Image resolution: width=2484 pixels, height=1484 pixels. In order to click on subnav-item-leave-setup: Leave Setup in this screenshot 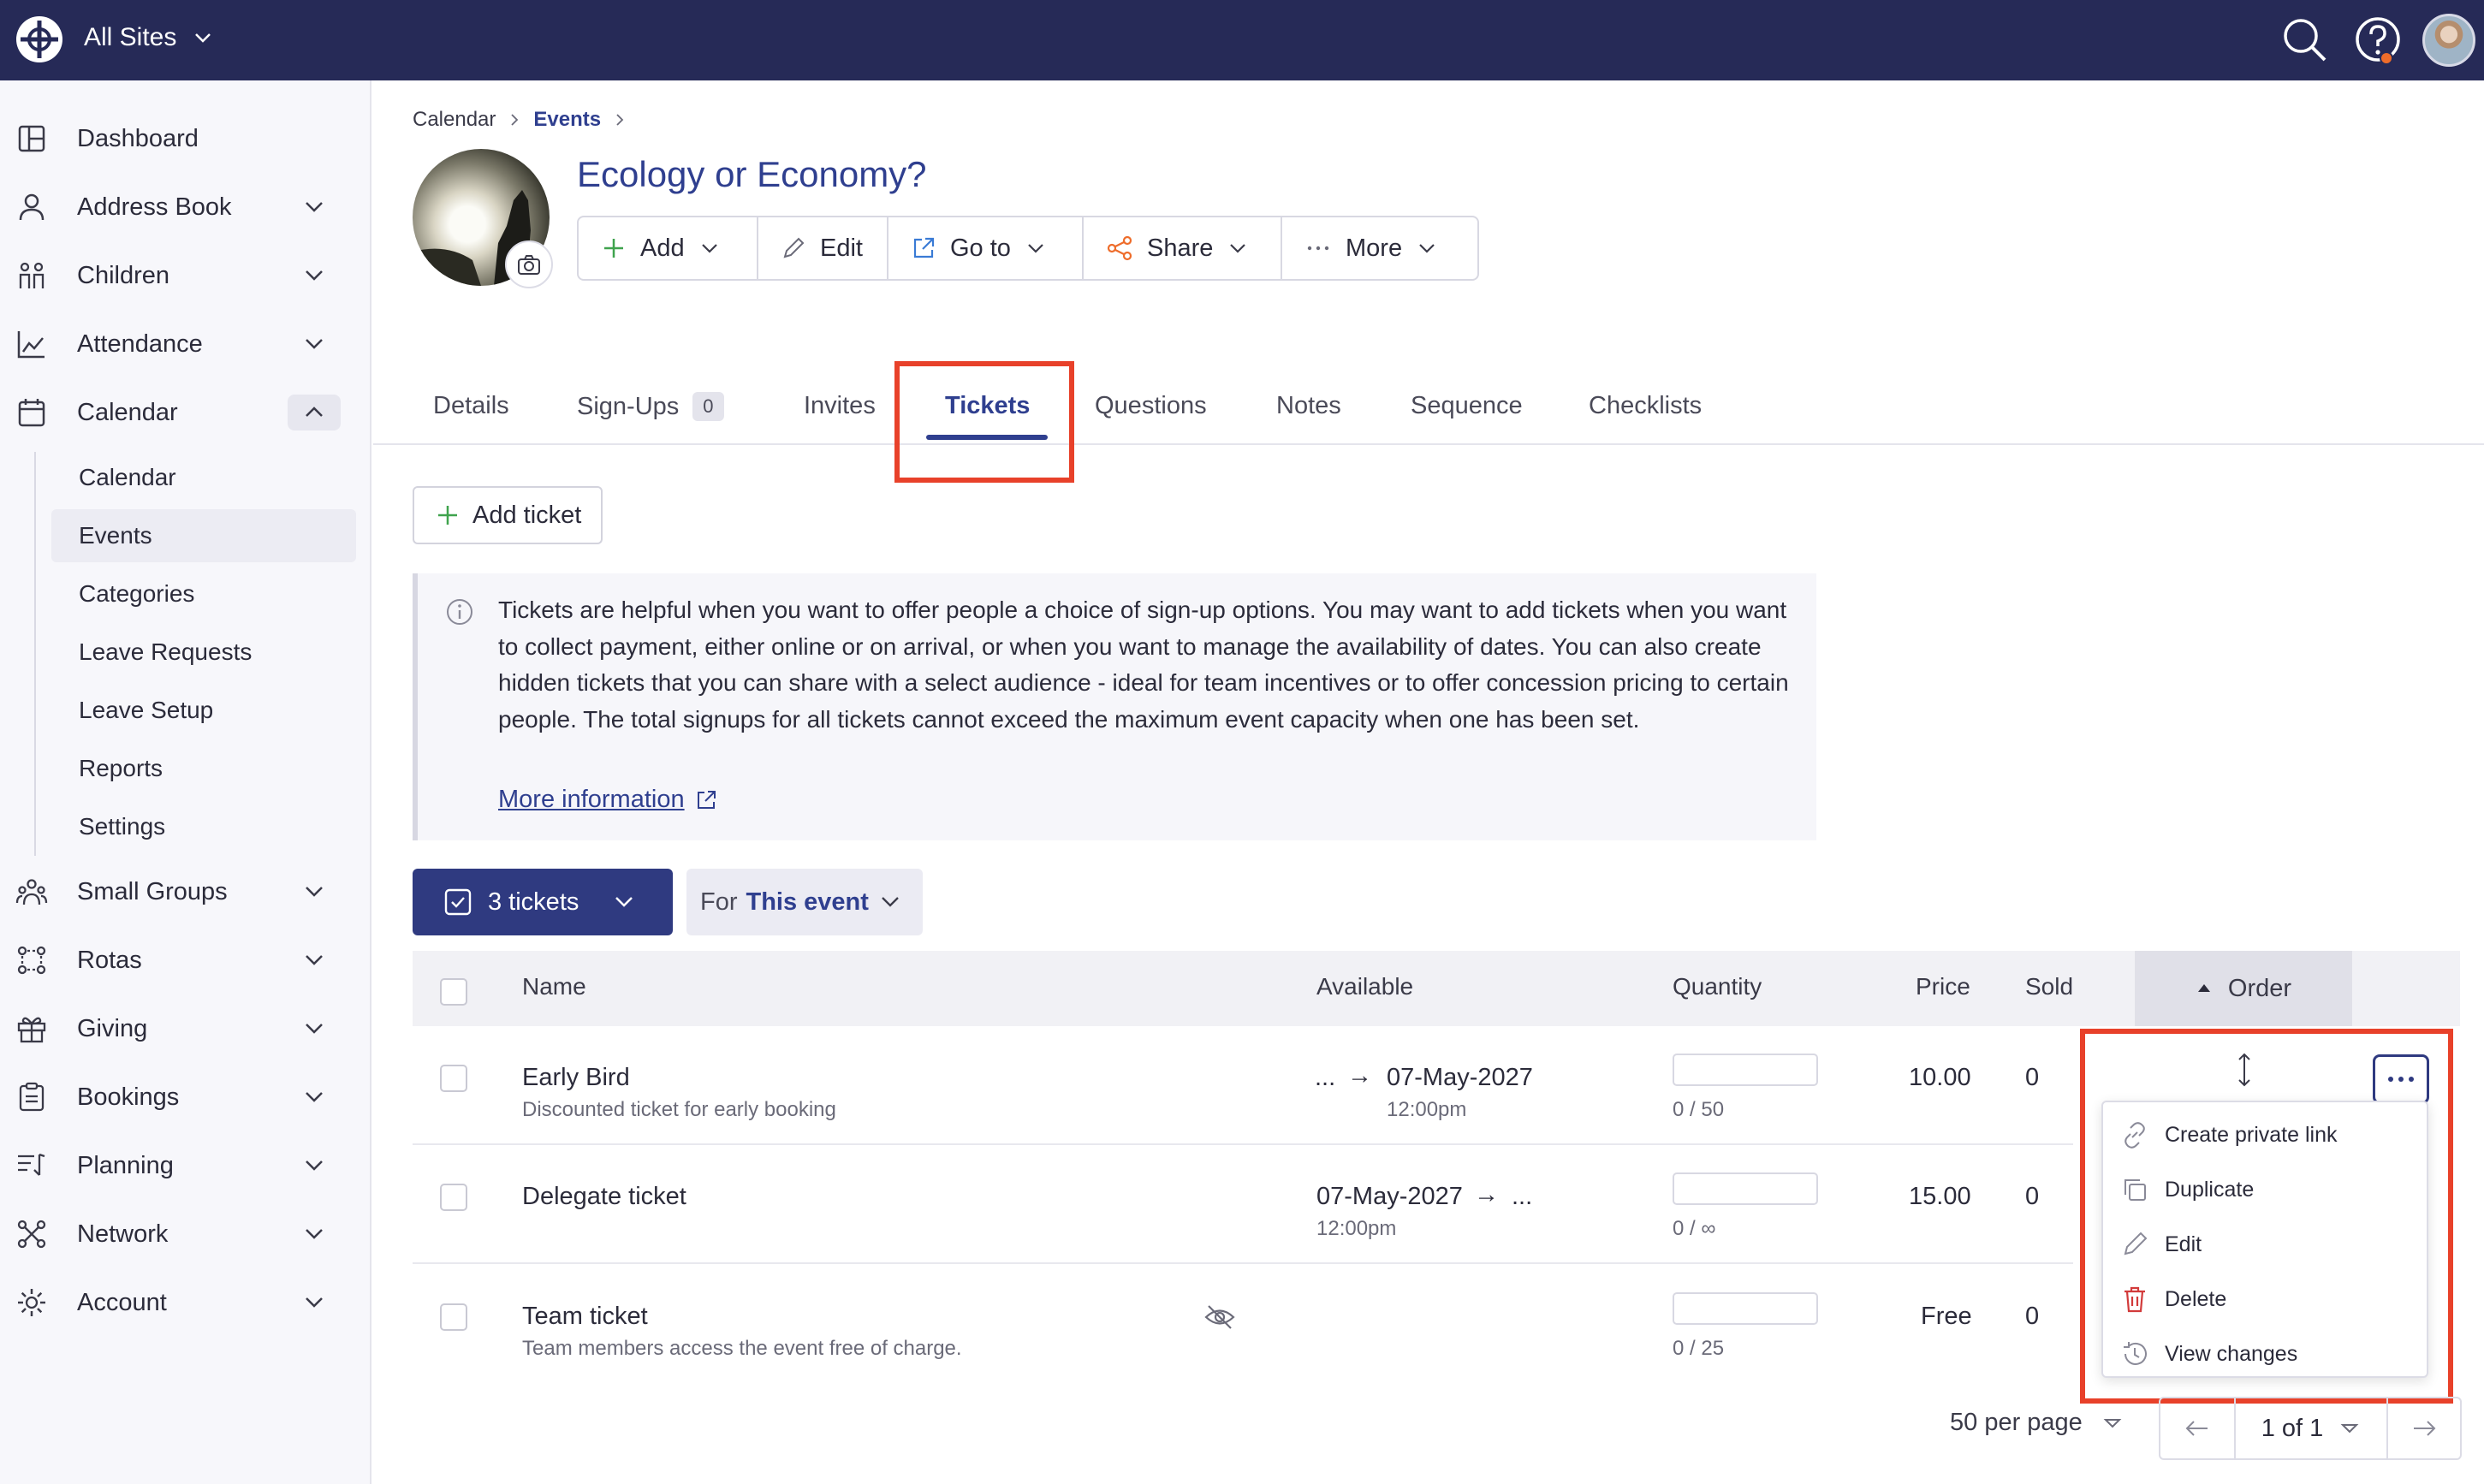, I will do `click(203, 711)`.